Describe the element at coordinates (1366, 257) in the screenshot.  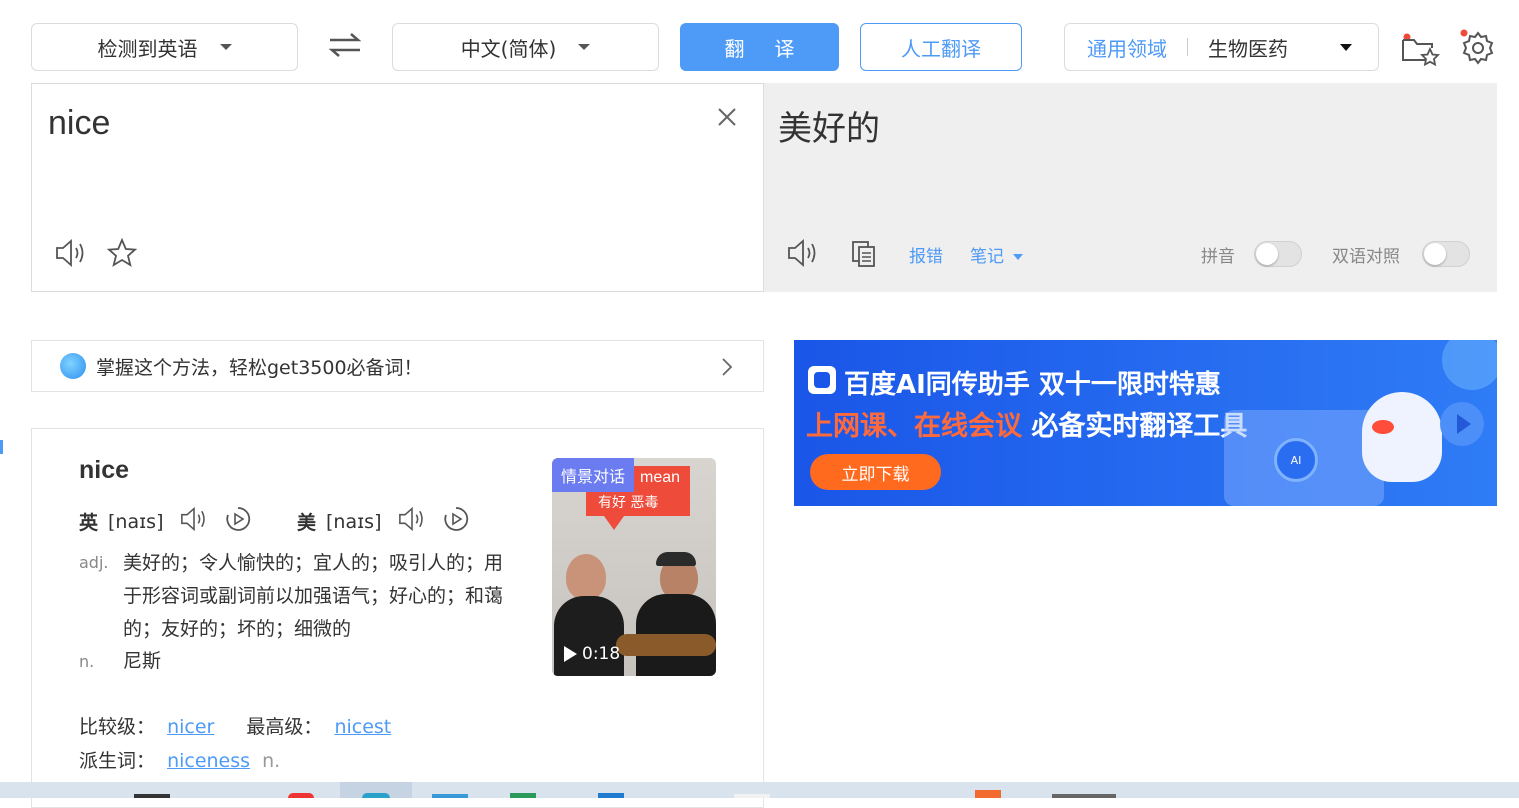
I see `bilingual-label: 双语对照` at that location.